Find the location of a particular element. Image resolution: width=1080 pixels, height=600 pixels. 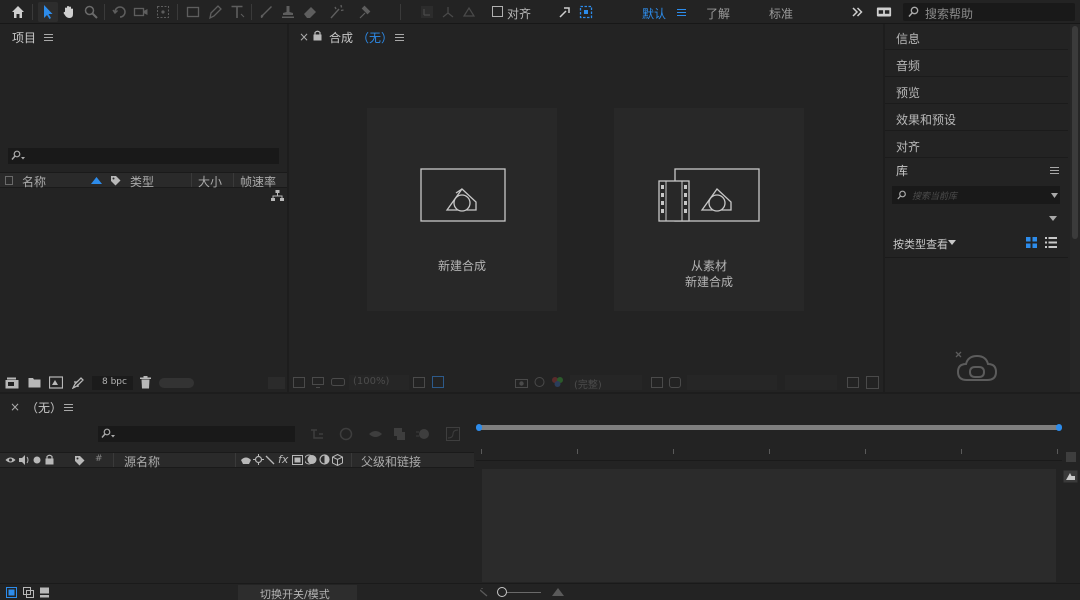

library-search-input: 搜索当前库 is located at coordinates (976, 195).